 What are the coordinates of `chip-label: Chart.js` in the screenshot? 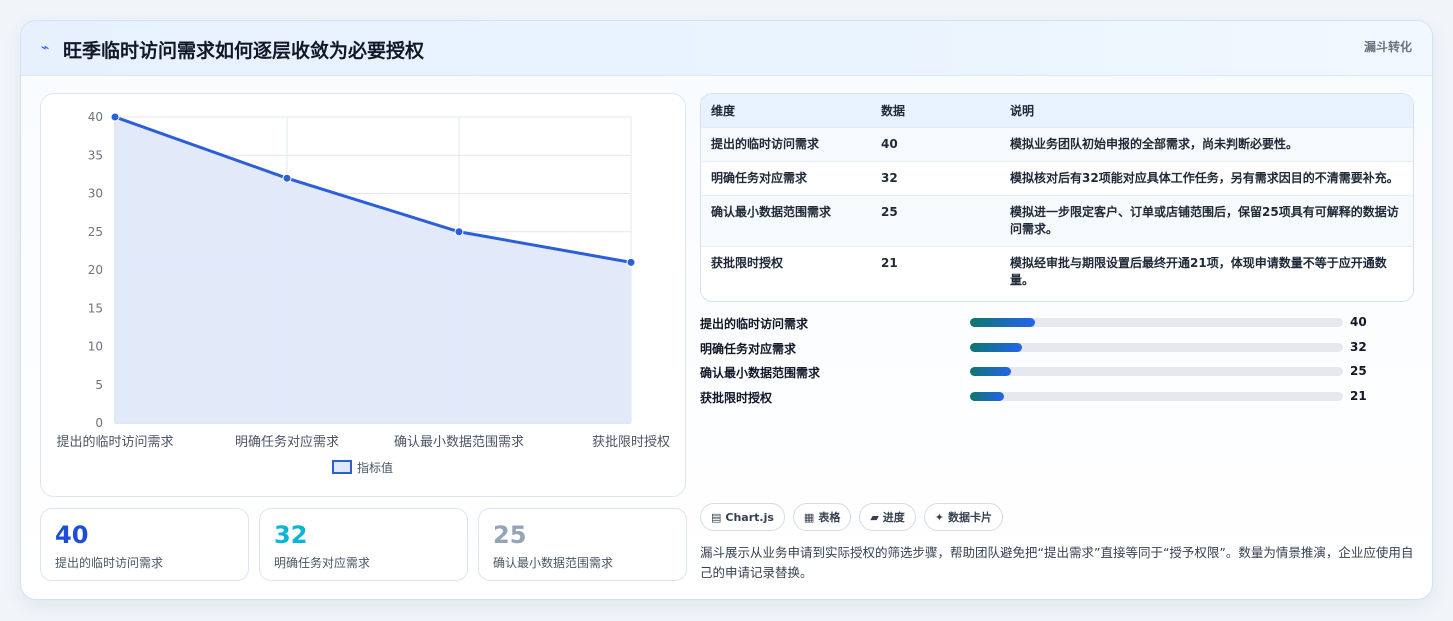 It's located at (749, 517).